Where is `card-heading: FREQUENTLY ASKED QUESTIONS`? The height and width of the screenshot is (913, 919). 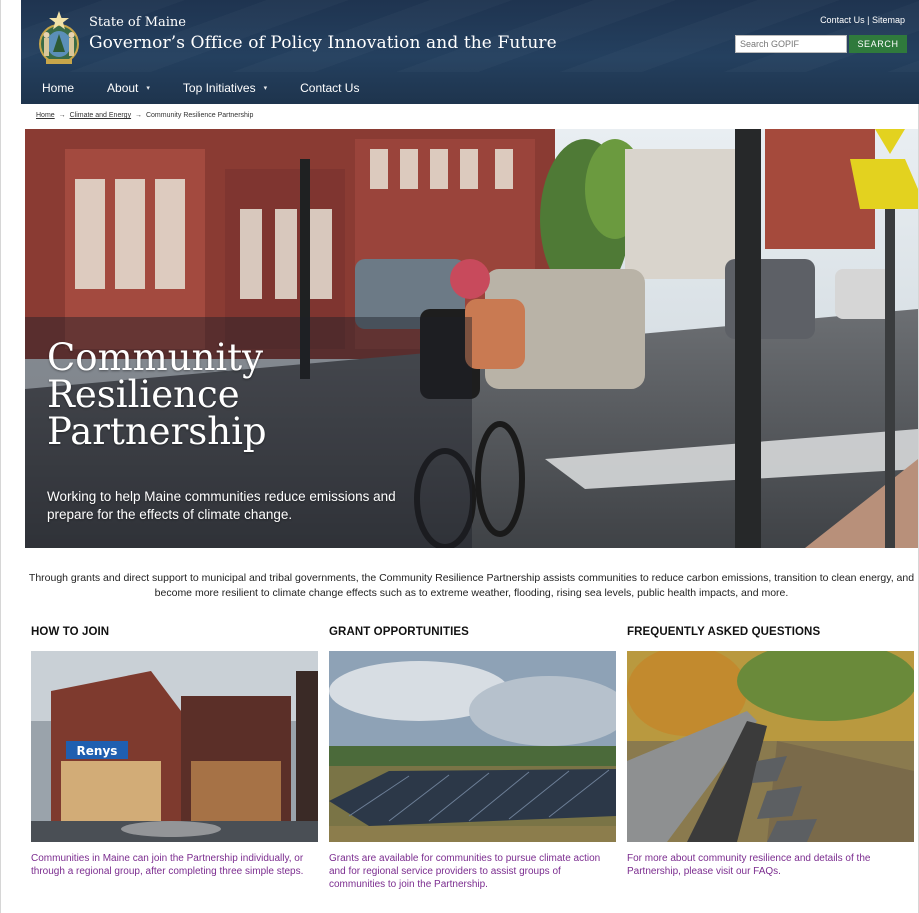
card-heading: FREQUENTLY ASKED QUESTIONS is located at coordinates (770, 632).